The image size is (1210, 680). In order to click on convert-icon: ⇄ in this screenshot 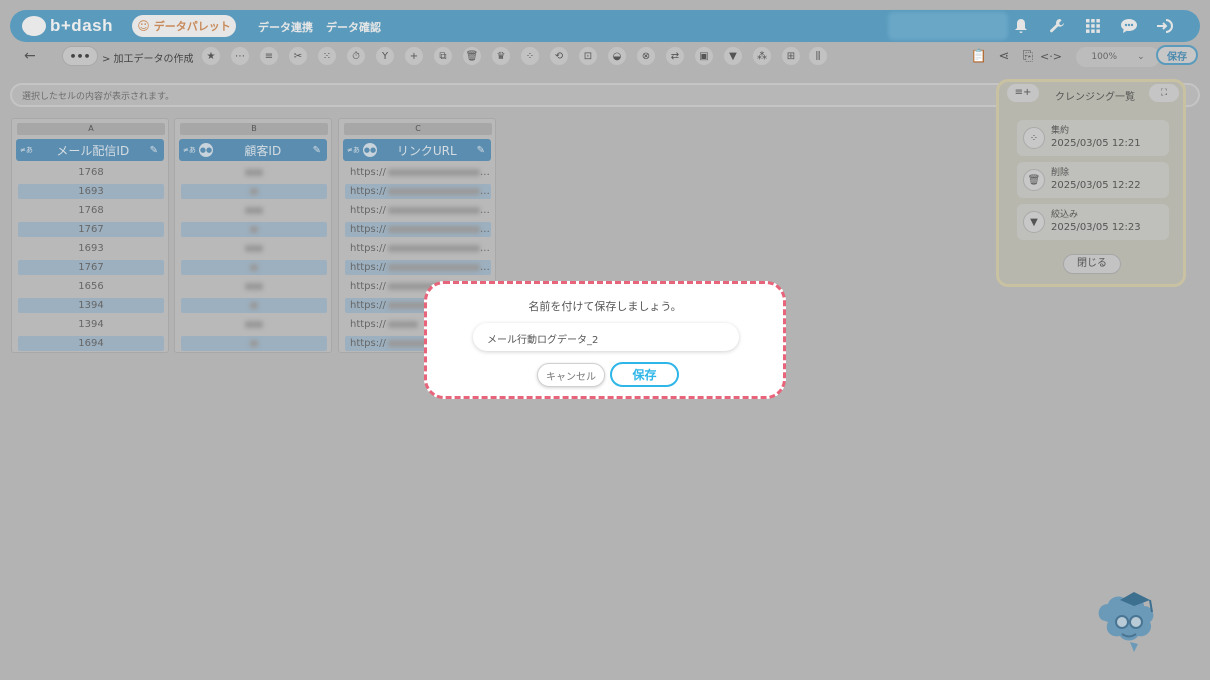, I will do `click(675, 56)`.